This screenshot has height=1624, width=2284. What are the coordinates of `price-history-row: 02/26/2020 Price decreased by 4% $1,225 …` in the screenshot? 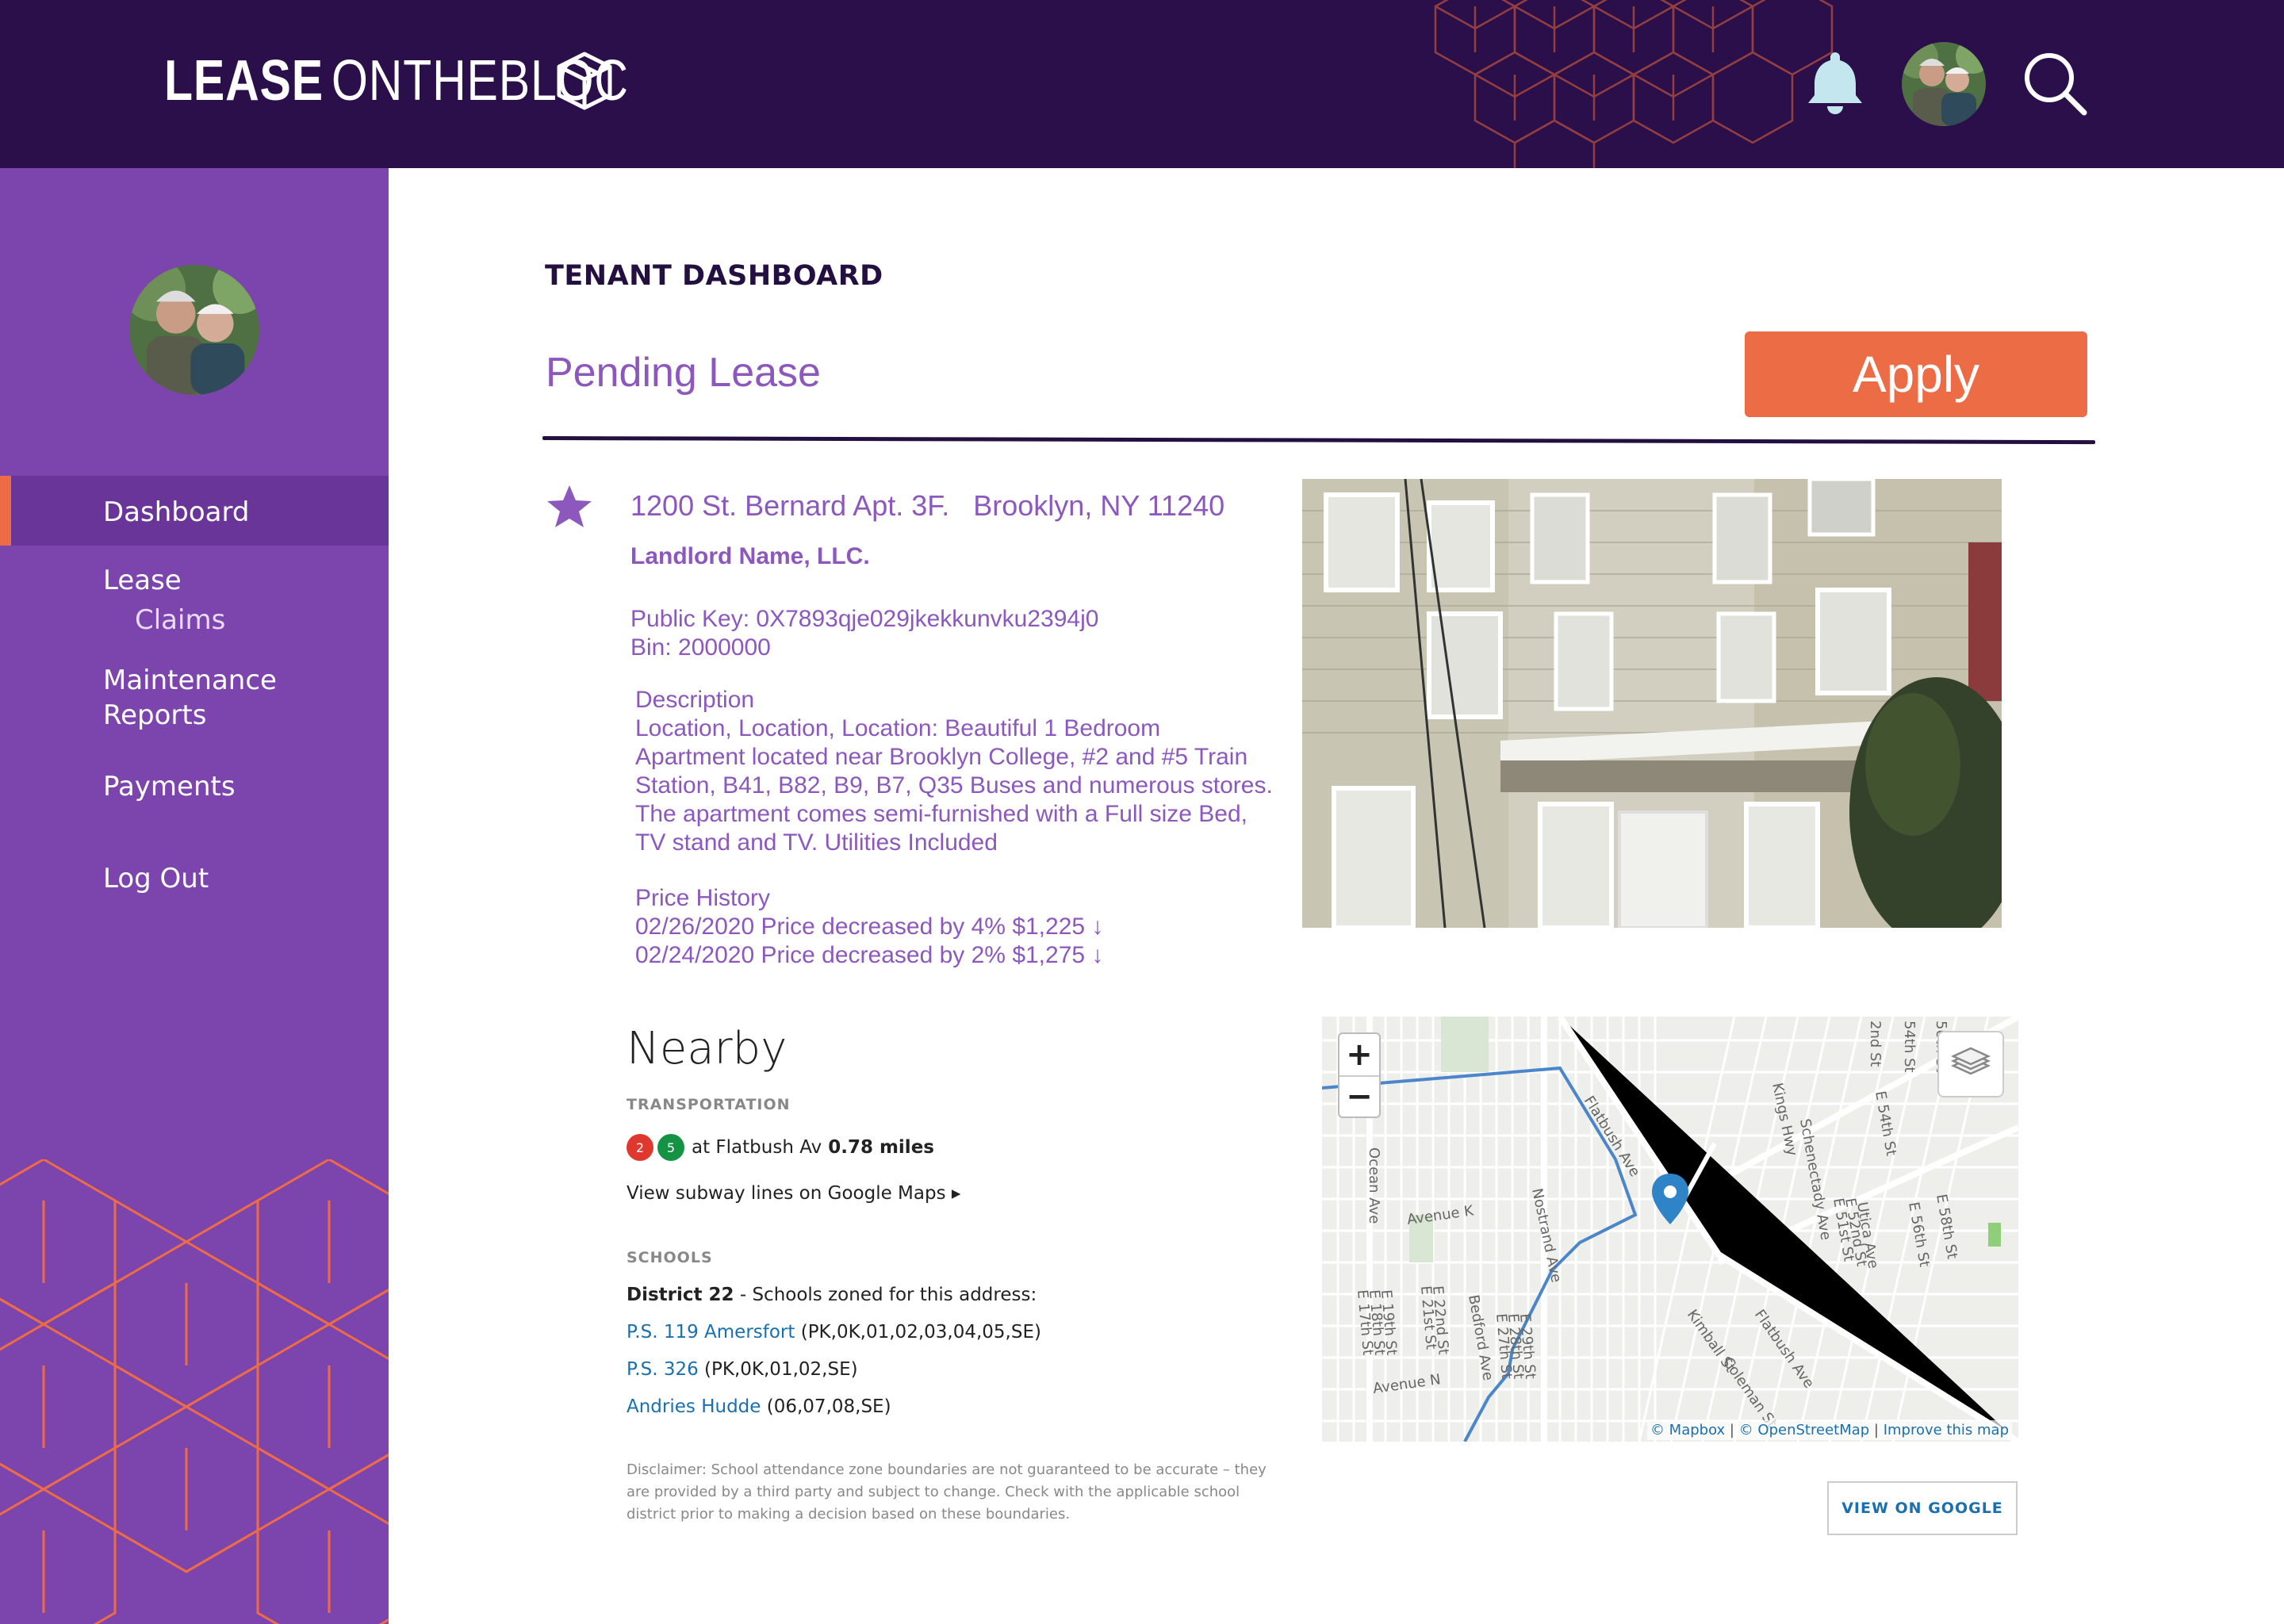 It's located at (869, 927).